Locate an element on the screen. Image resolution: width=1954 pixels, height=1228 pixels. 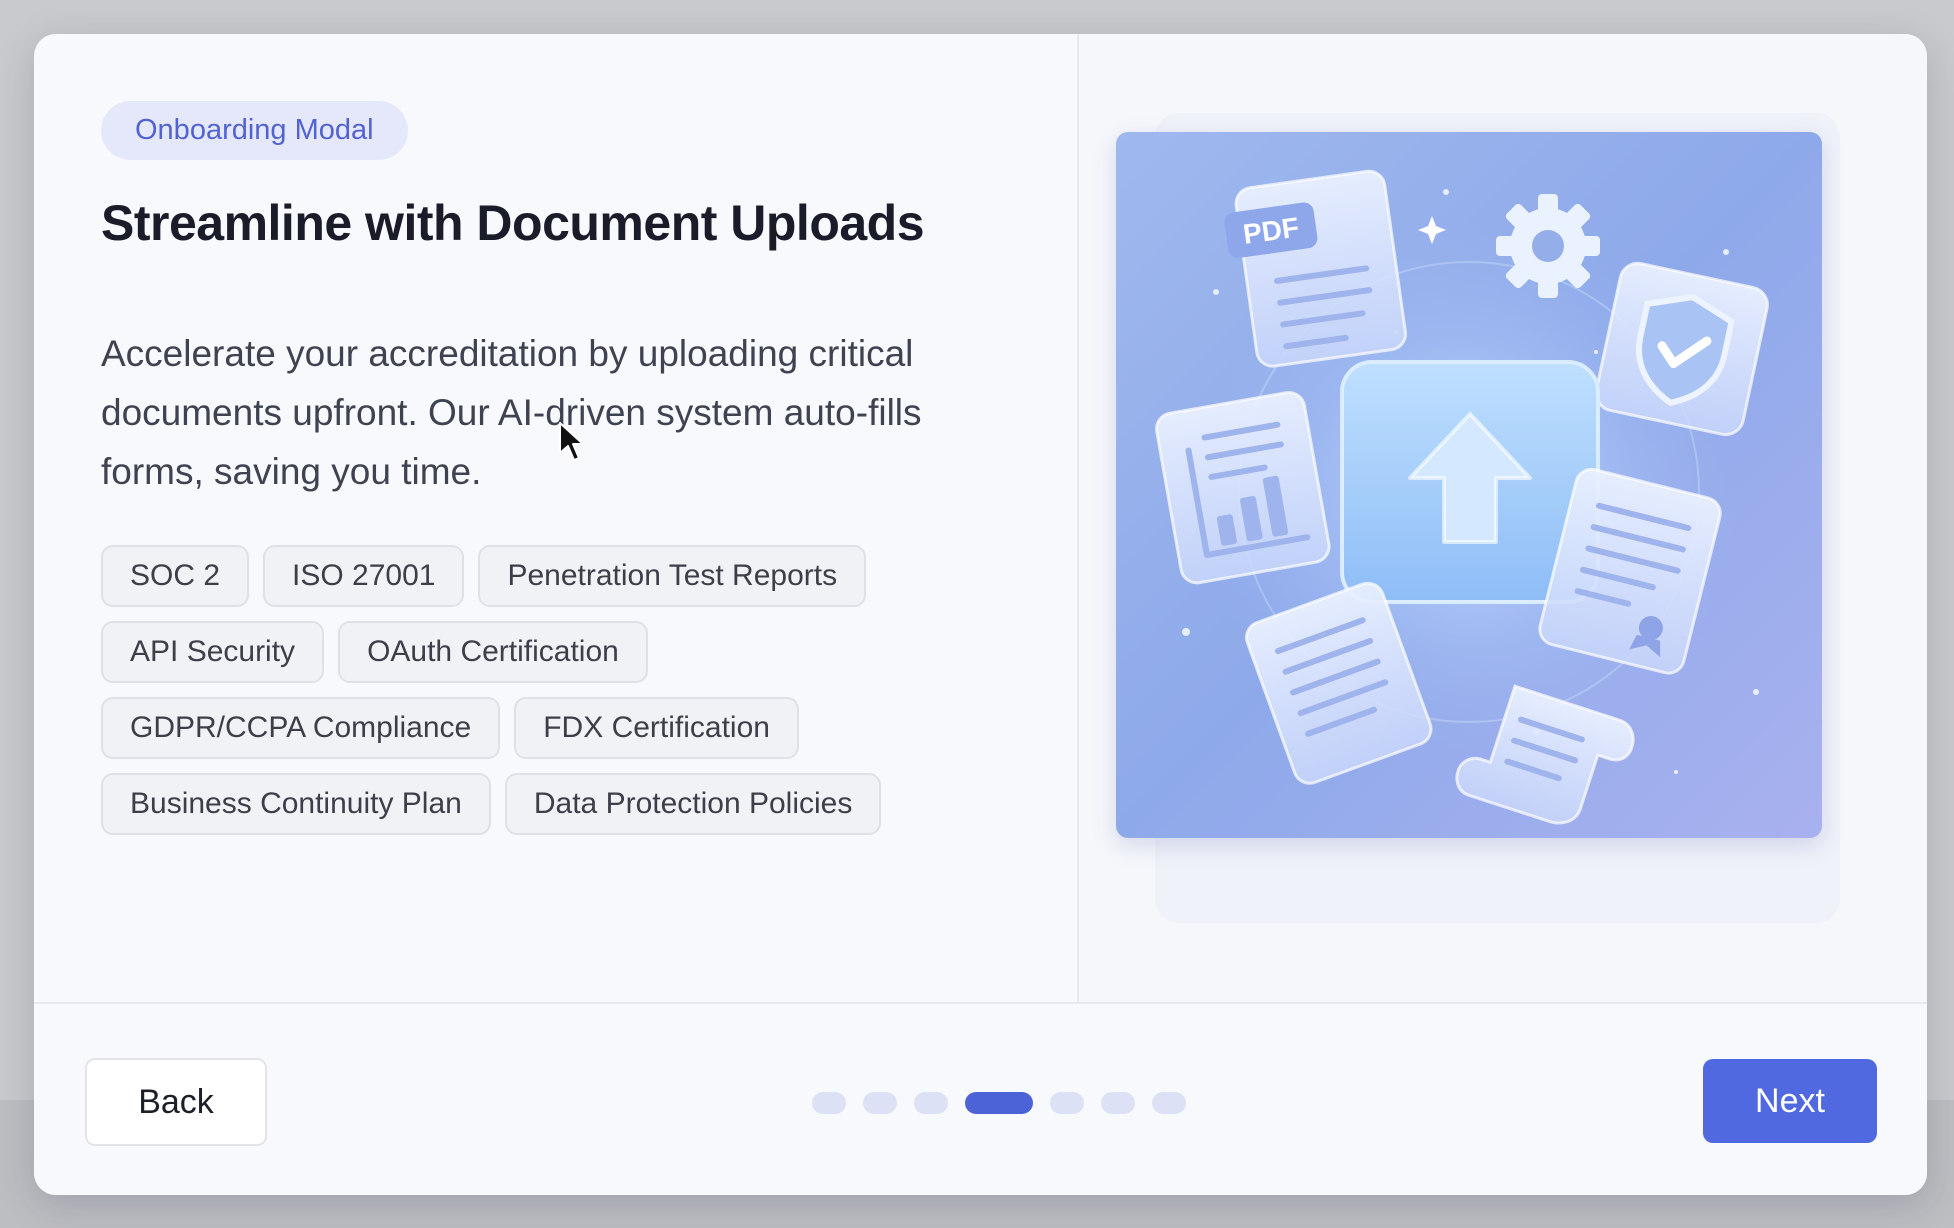
chart-document-icon is located at coordinates (1243, 487).